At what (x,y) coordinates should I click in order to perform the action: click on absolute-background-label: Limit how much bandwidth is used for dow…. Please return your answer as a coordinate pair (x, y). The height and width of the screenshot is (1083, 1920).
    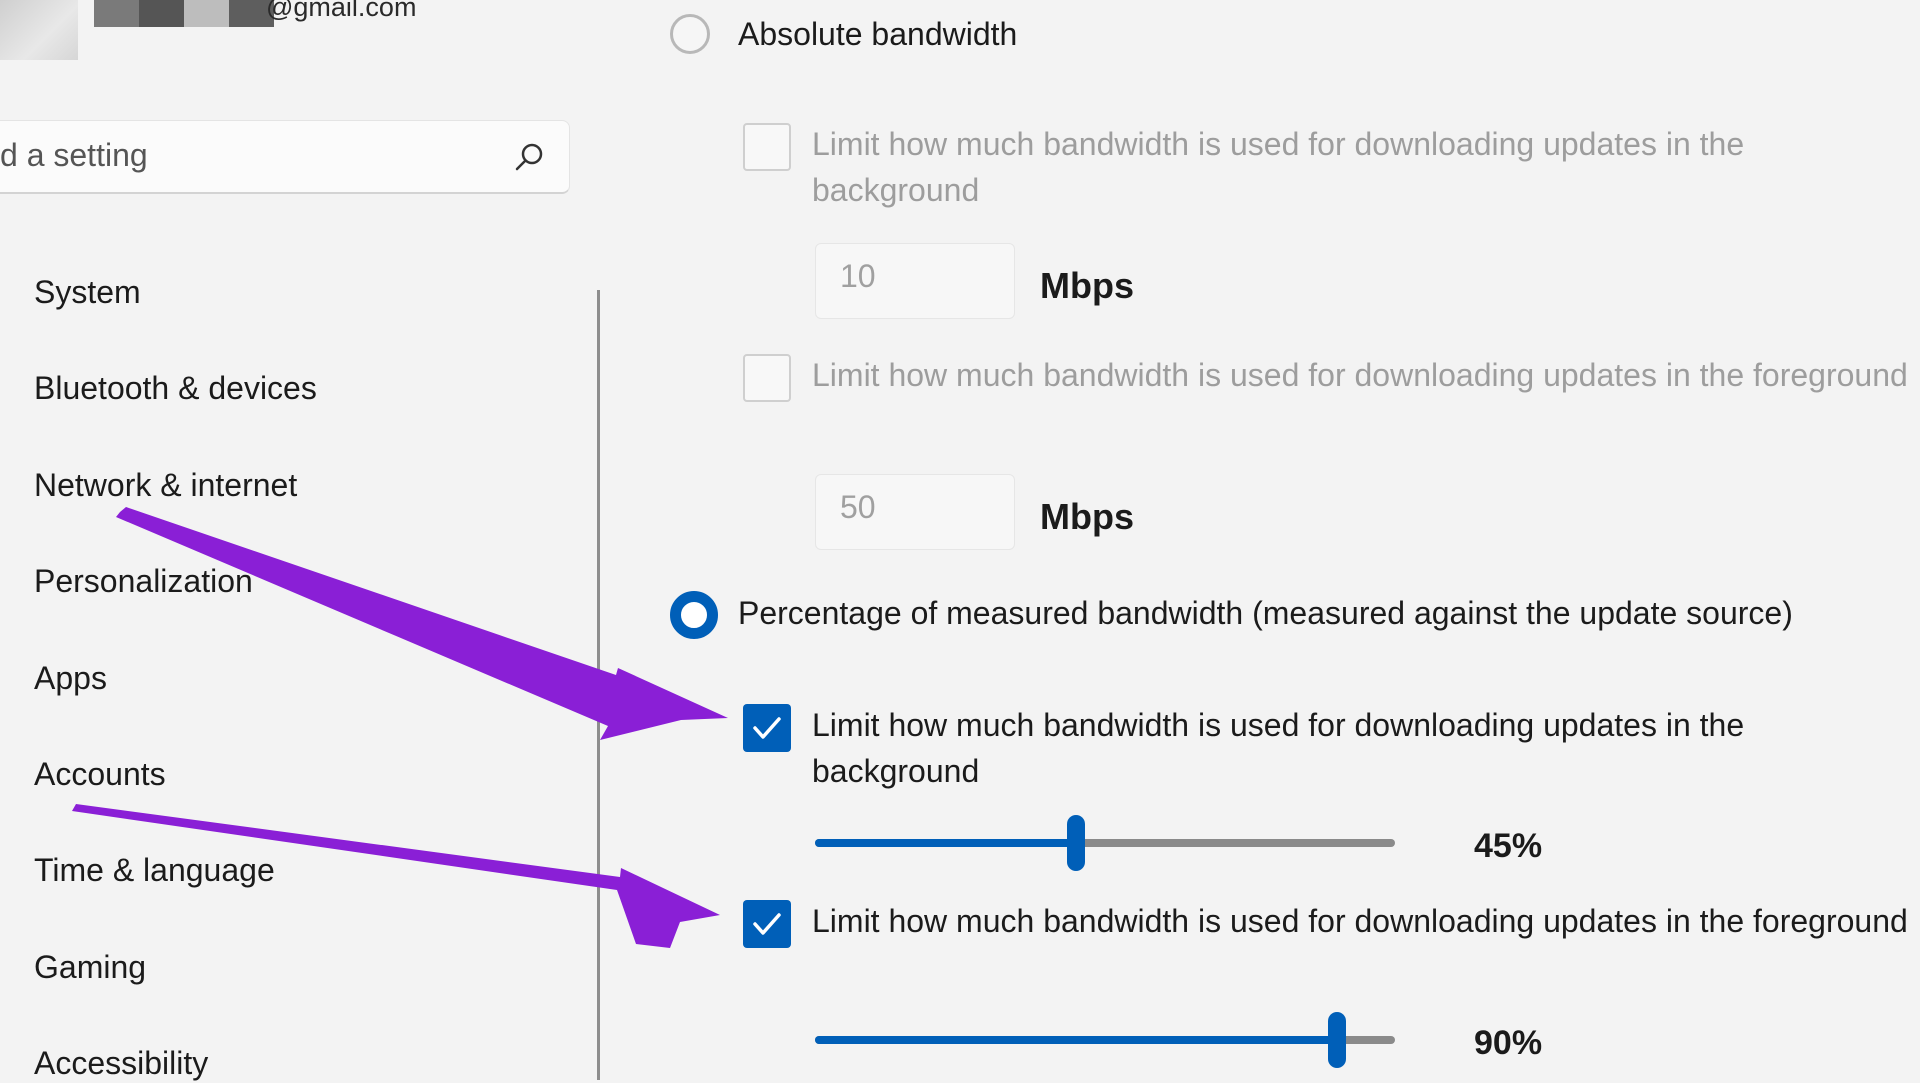
    Looking at the image, I should click on (1278, 167).